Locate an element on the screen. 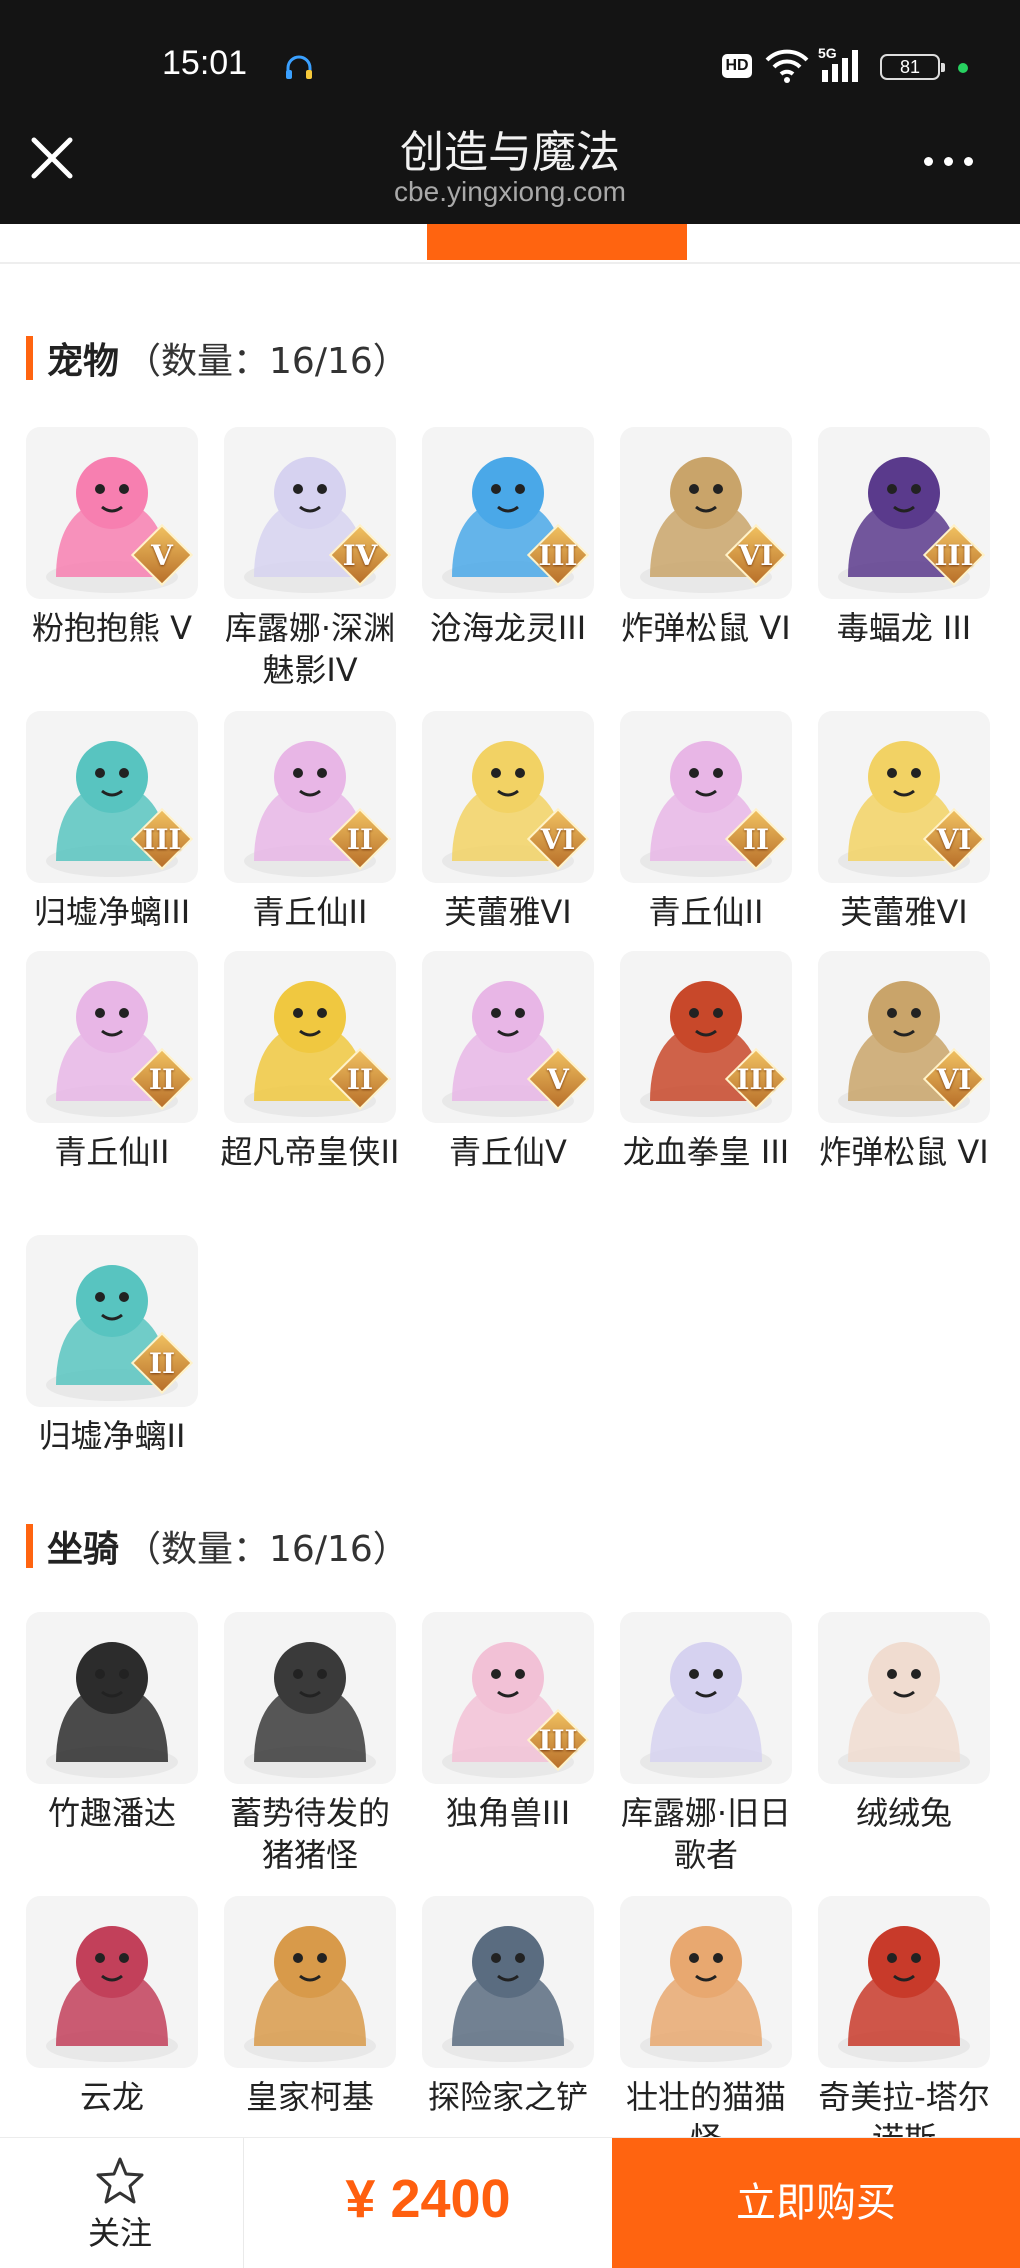 Image resolution: width=1020 pixels, height=2268 pixels. mount-thumbnail: III is located at coordinates (508, 1698).